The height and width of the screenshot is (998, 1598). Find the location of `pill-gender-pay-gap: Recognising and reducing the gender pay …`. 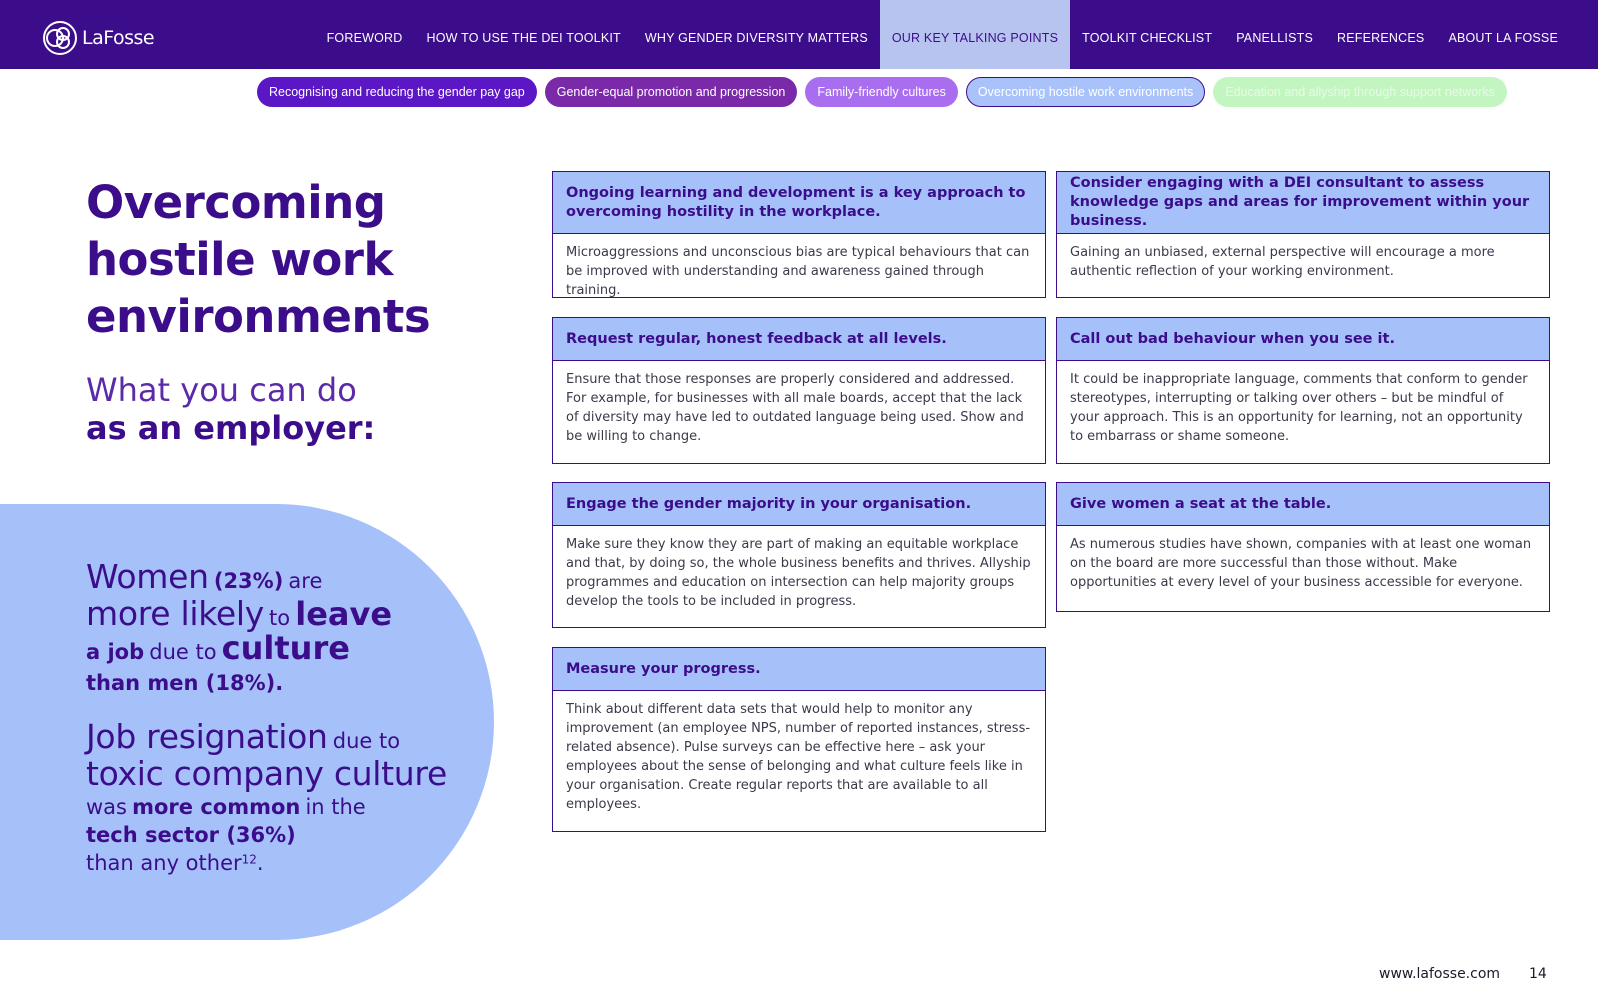

pill-gender-pay-gap: Recognising and reducing the gender pay … is located at coordinates (397, 92).